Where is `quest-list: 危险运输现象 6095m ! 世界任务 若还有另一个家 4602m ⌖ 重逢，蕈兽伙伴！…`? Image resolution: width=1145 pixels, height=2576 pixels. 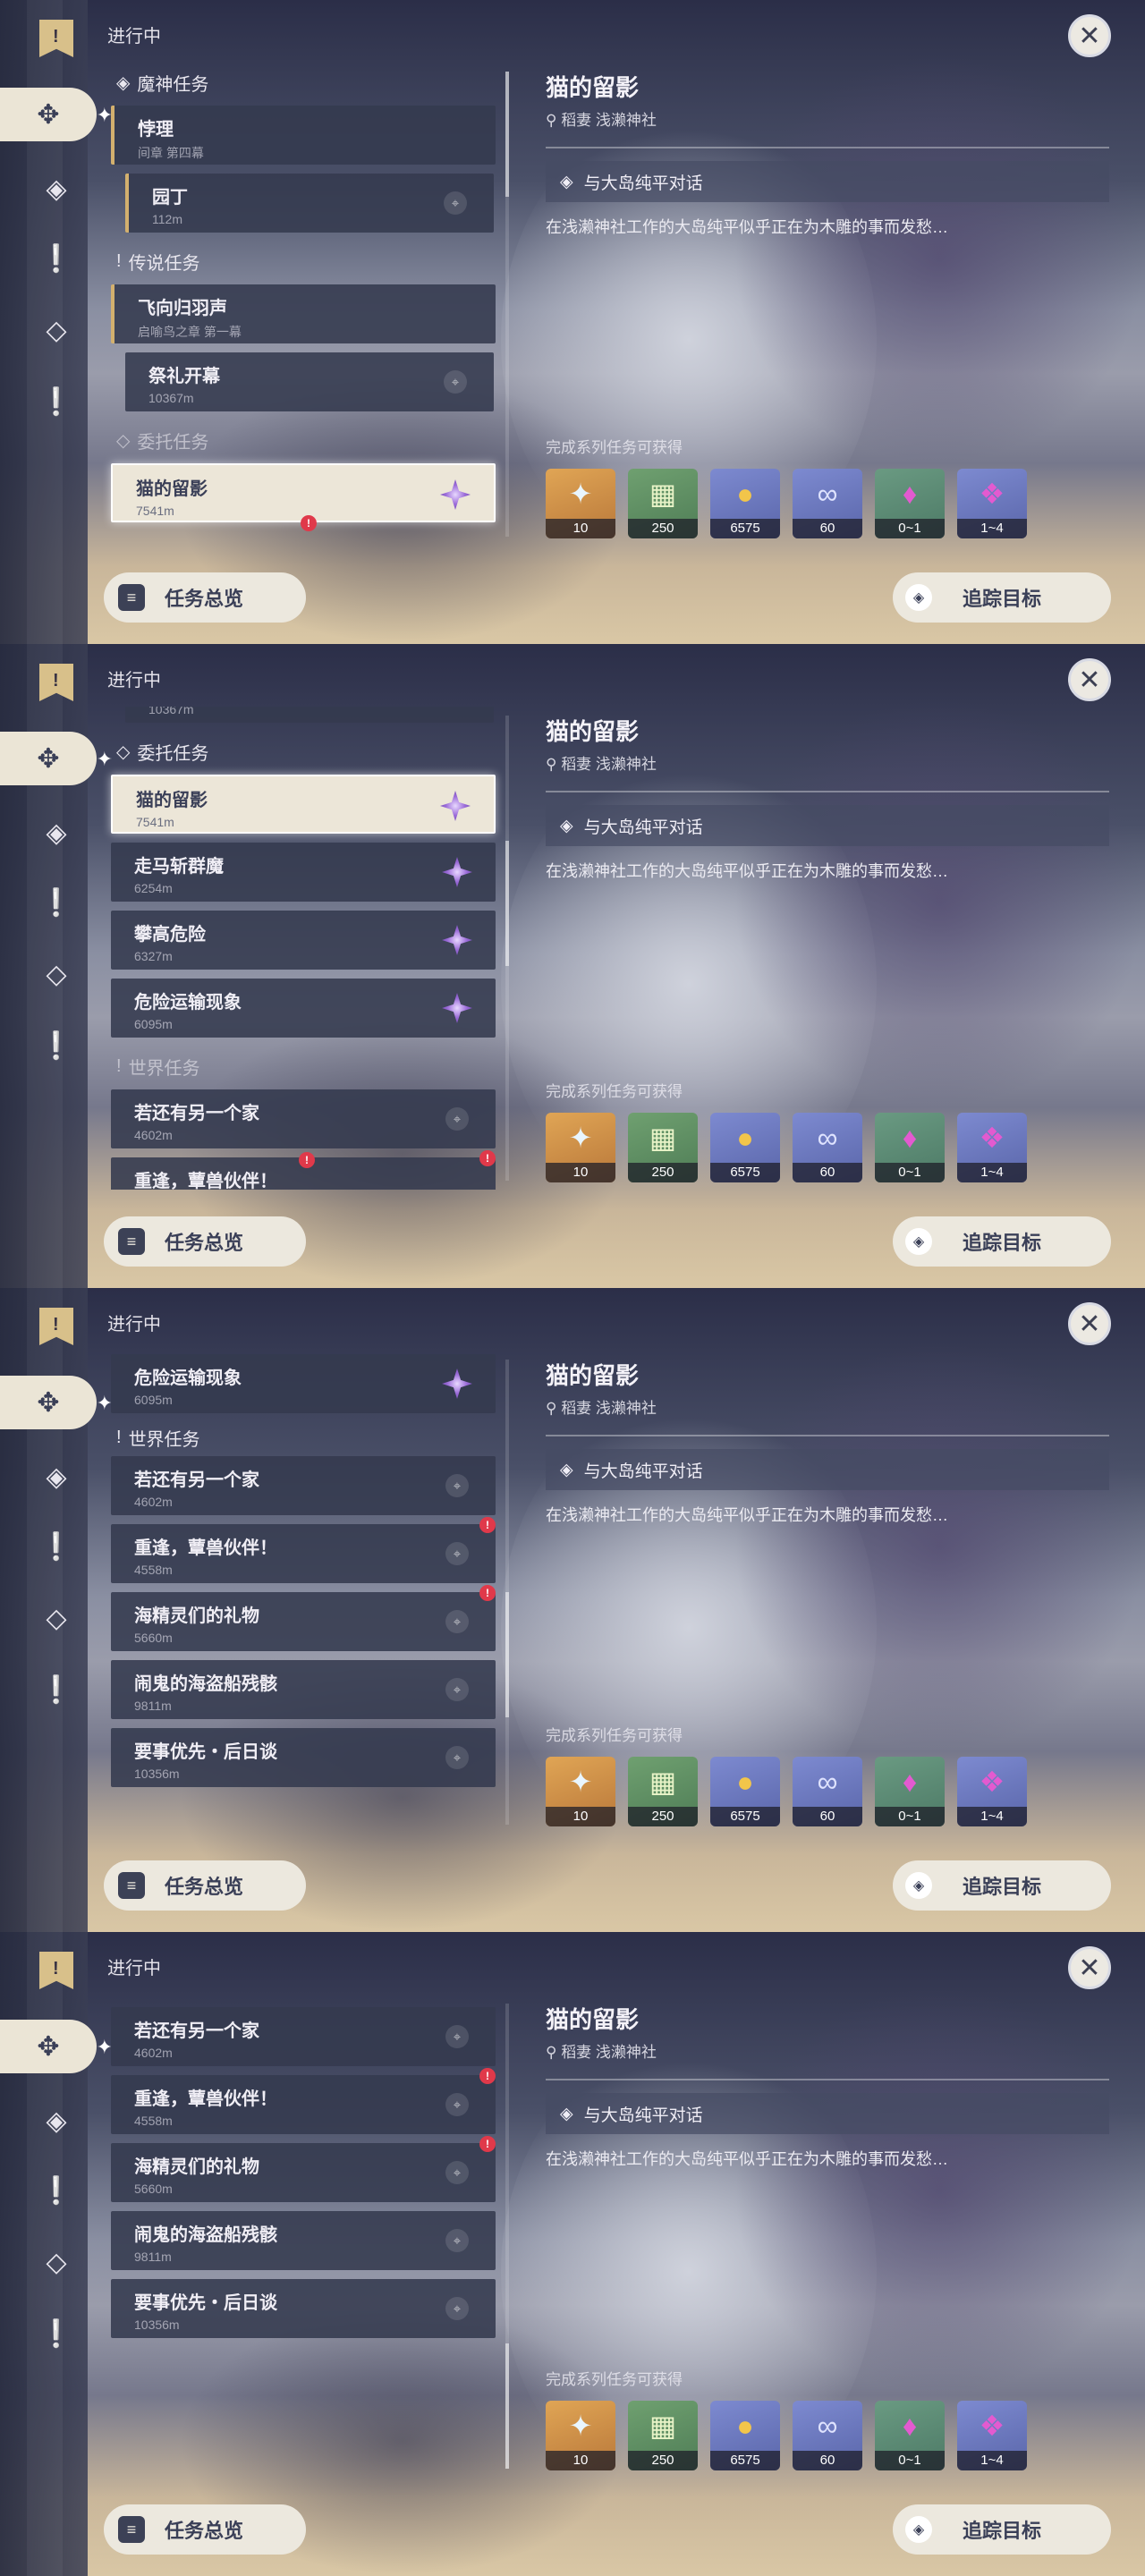
quest-list: 危险运输现象 6095m ! 世界任务 若还有另一个家 4602m ⌖ 重逢，蕈兽伙伴！… is located at coordinates (304, 1592).